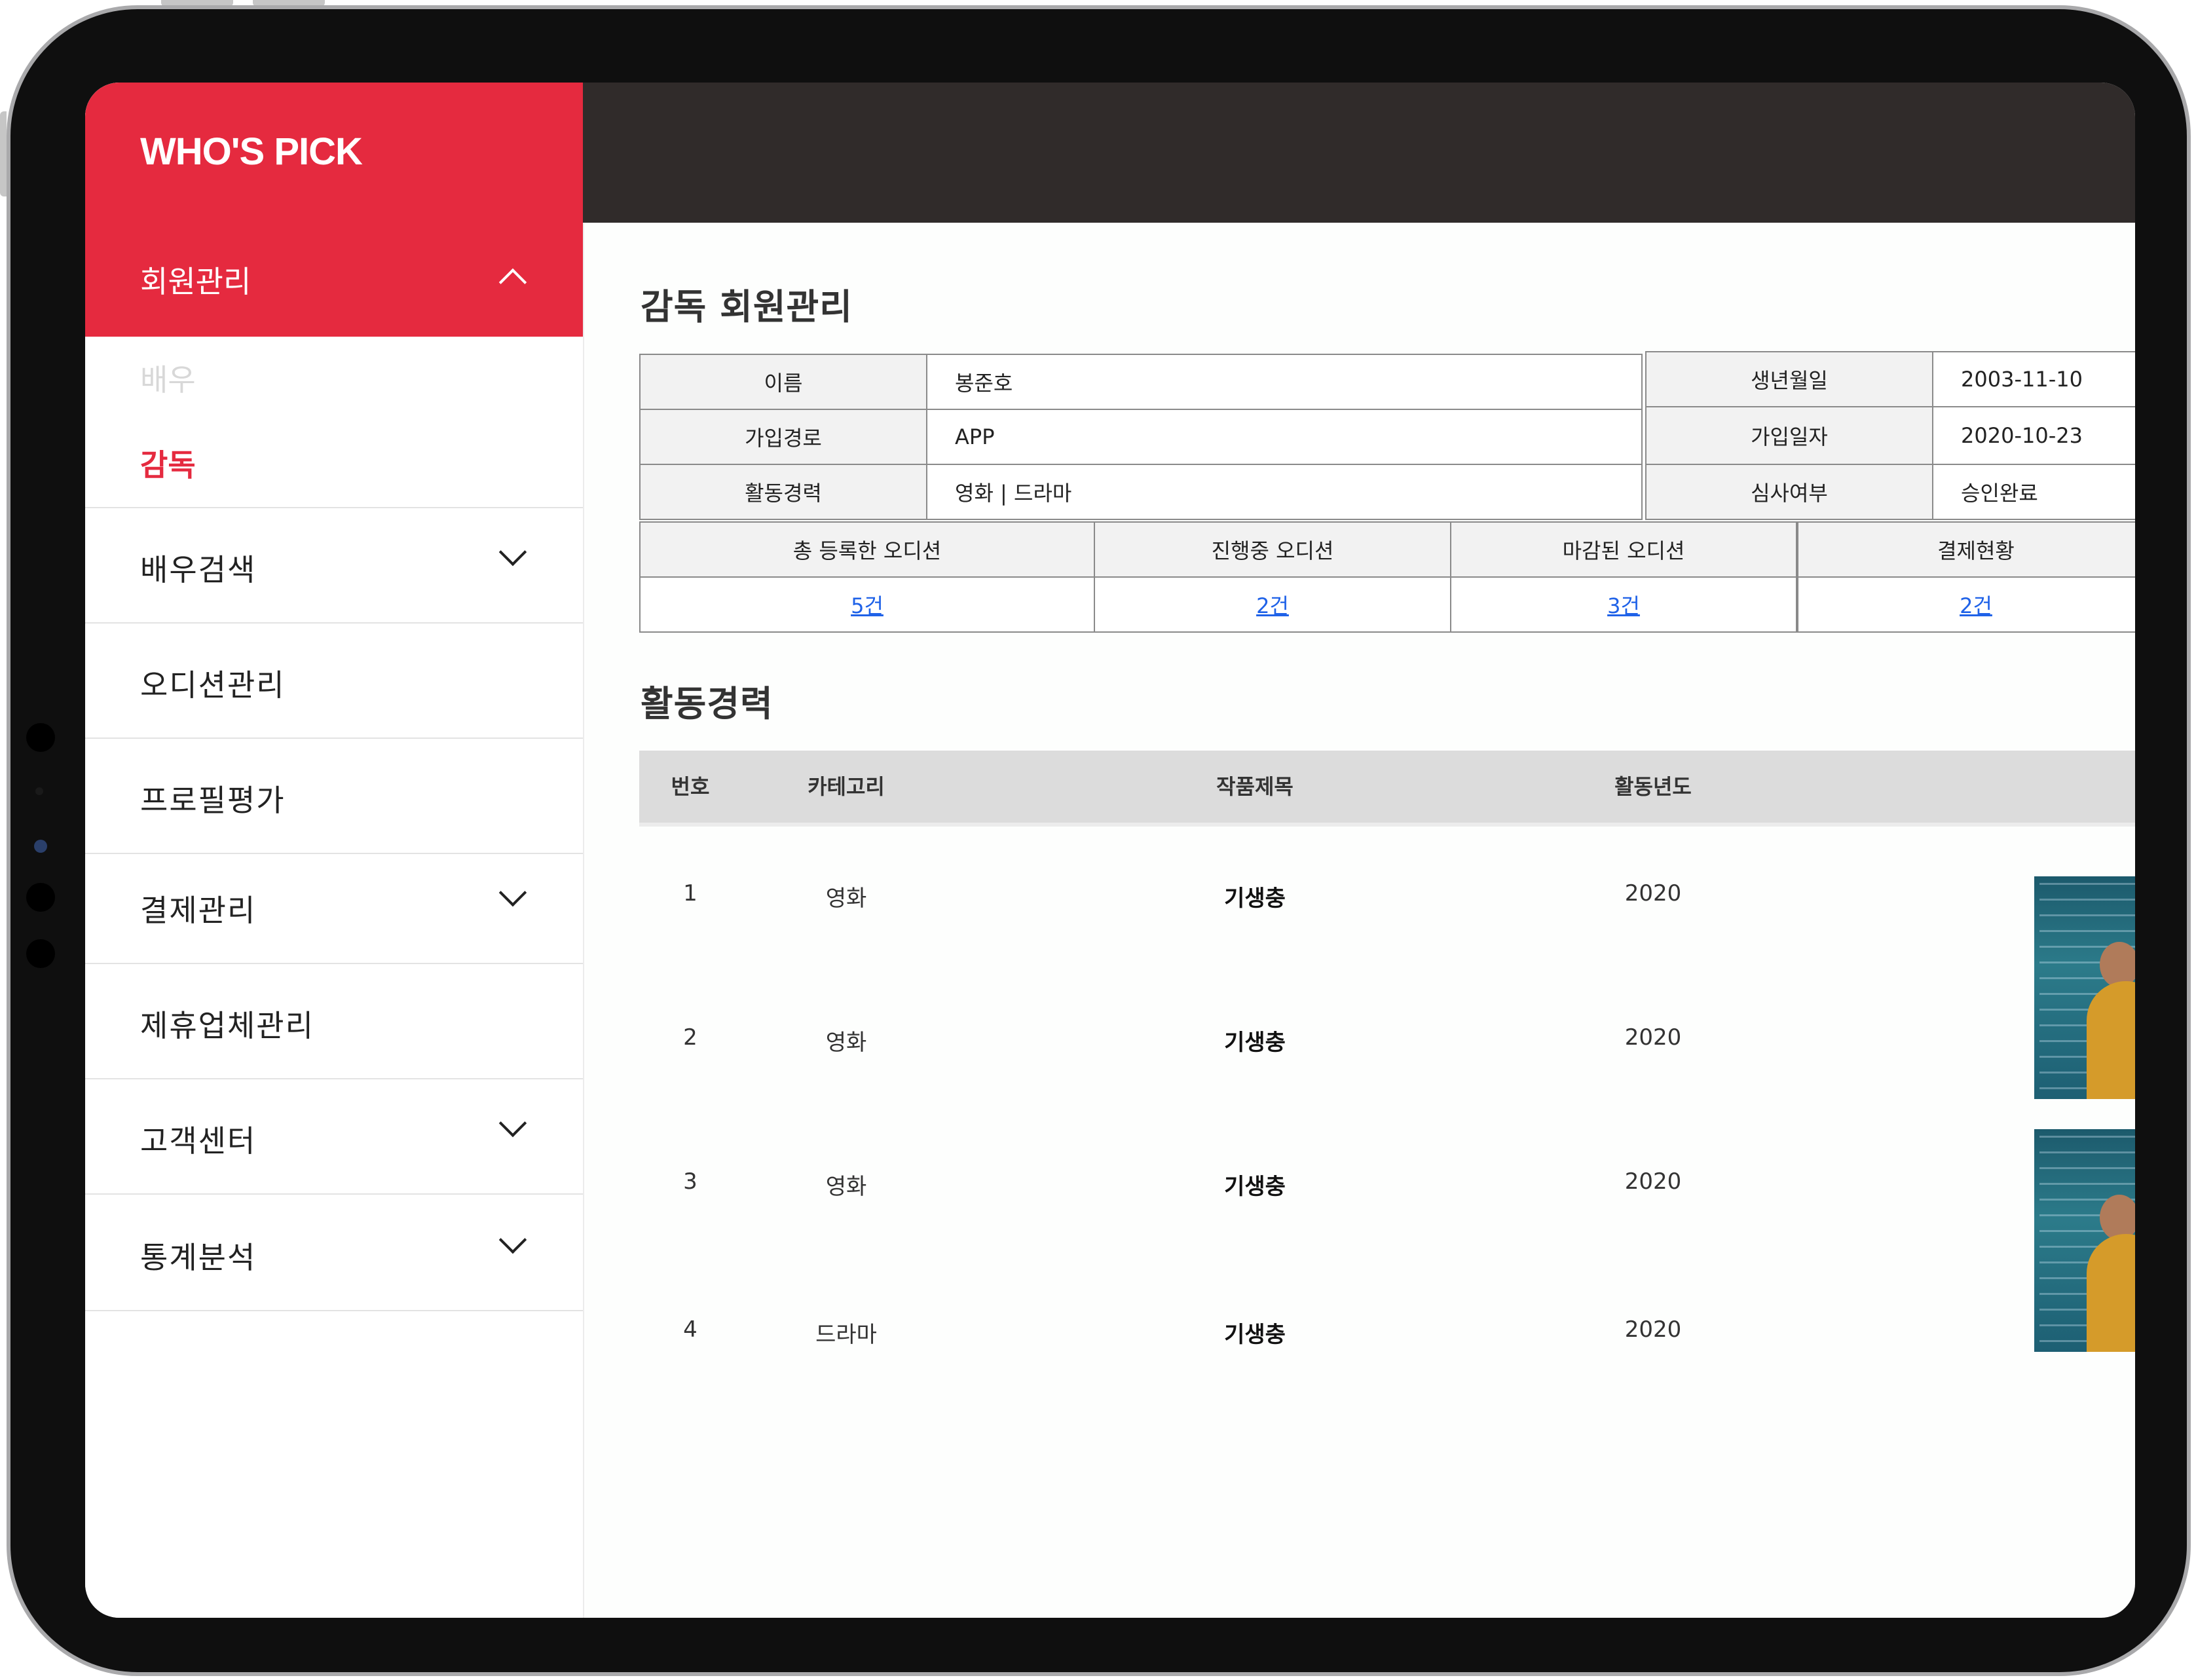 Image resolution: width=2196 pixels, height=1680 pixels. What do you see at coordinates (690, 1037) in the screenshot?
I see `row-number: 2` at bounding box center [690, 1037].